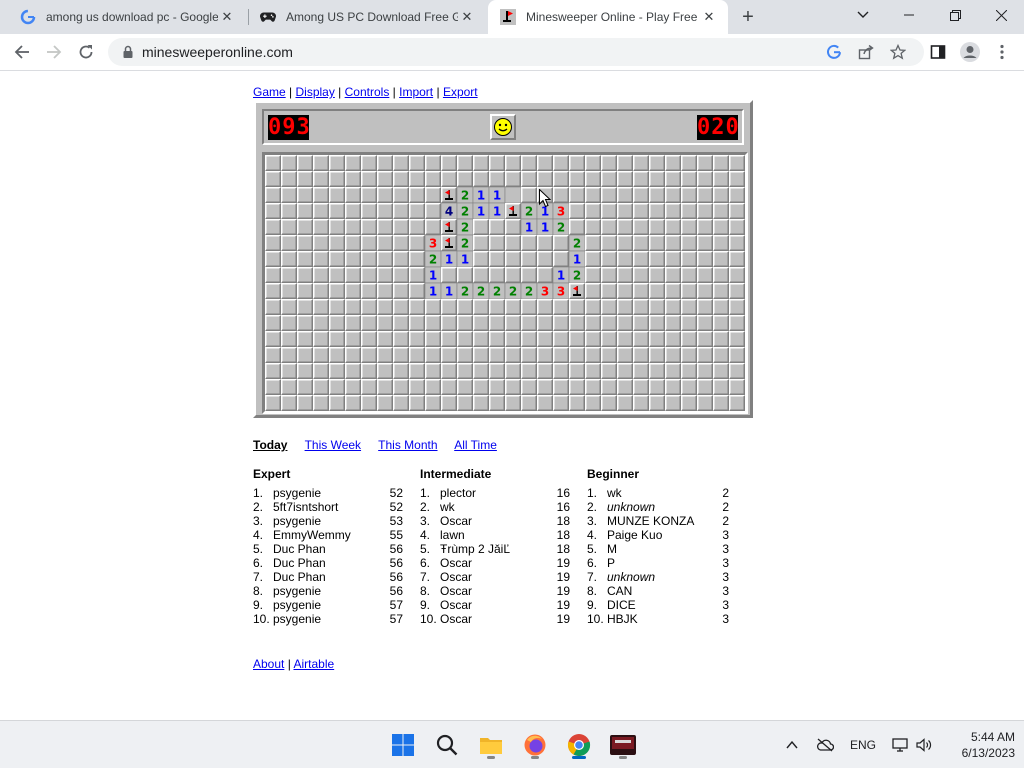 The image size is (1024, 769). What do you see at coordinates (535, 745) in the screenshot?
I see `firefox-button` at bounding box center [535, 745].